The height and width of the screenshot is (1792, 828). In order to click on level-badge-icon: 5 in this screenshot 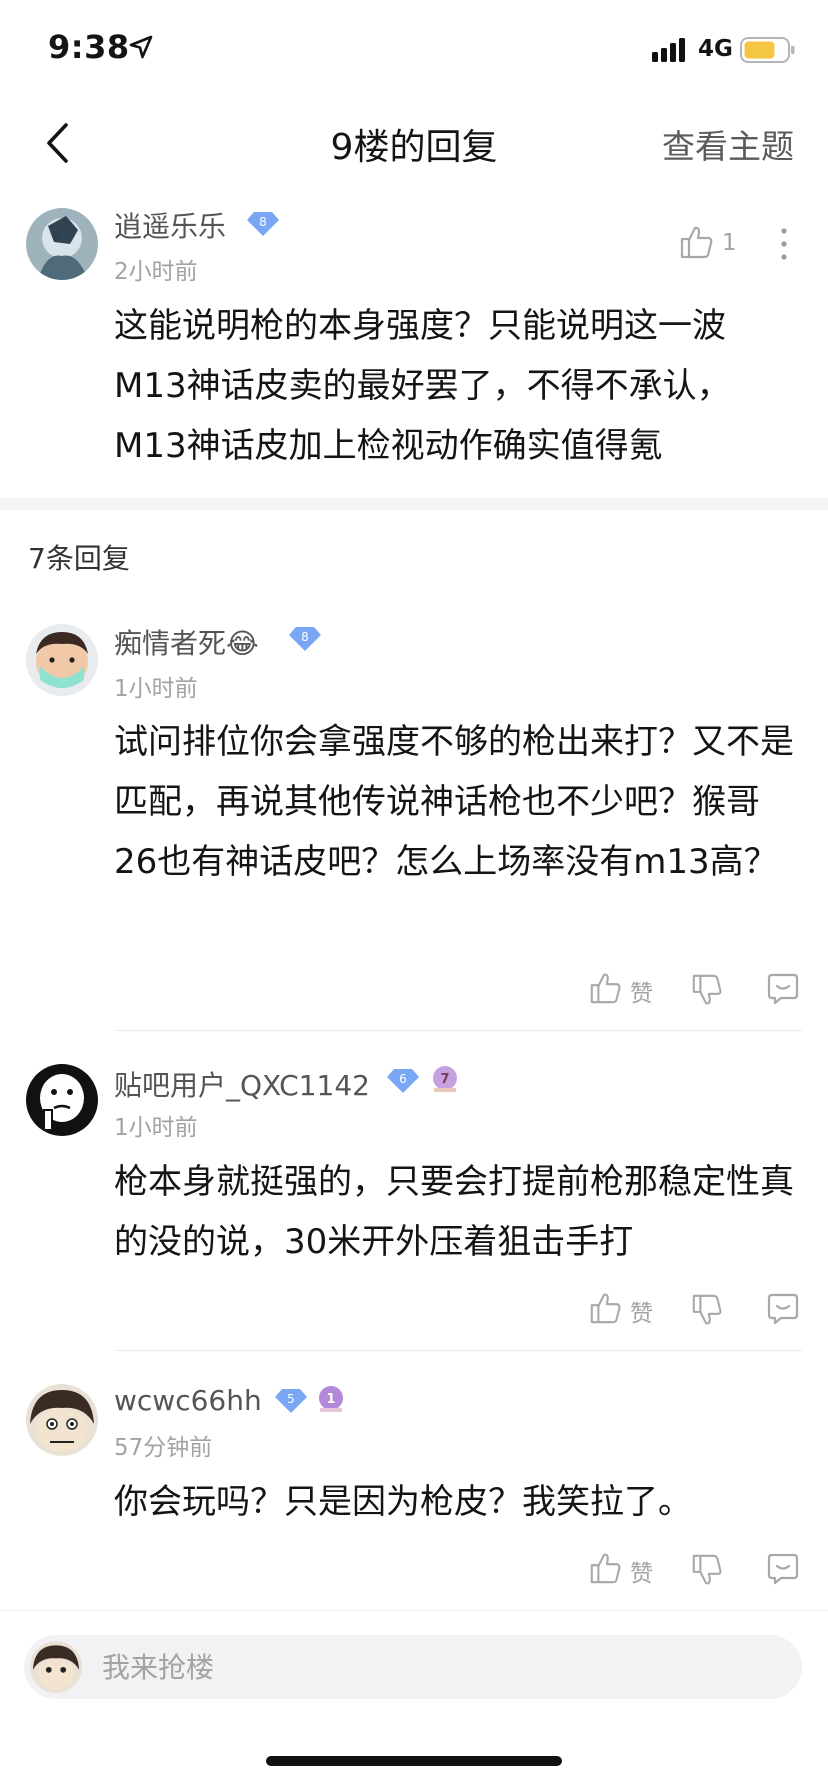, I will do `click(291, 1401)`.